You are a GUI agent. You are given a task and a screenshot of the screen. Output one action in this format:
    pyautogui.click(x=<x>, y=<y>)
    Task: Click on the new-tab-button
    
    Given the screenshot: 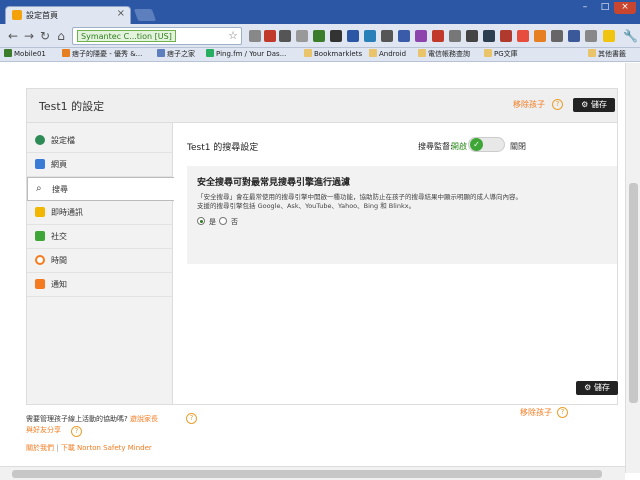 What is the action you would take?
    pyautogui.click(x=145, y=15)
    